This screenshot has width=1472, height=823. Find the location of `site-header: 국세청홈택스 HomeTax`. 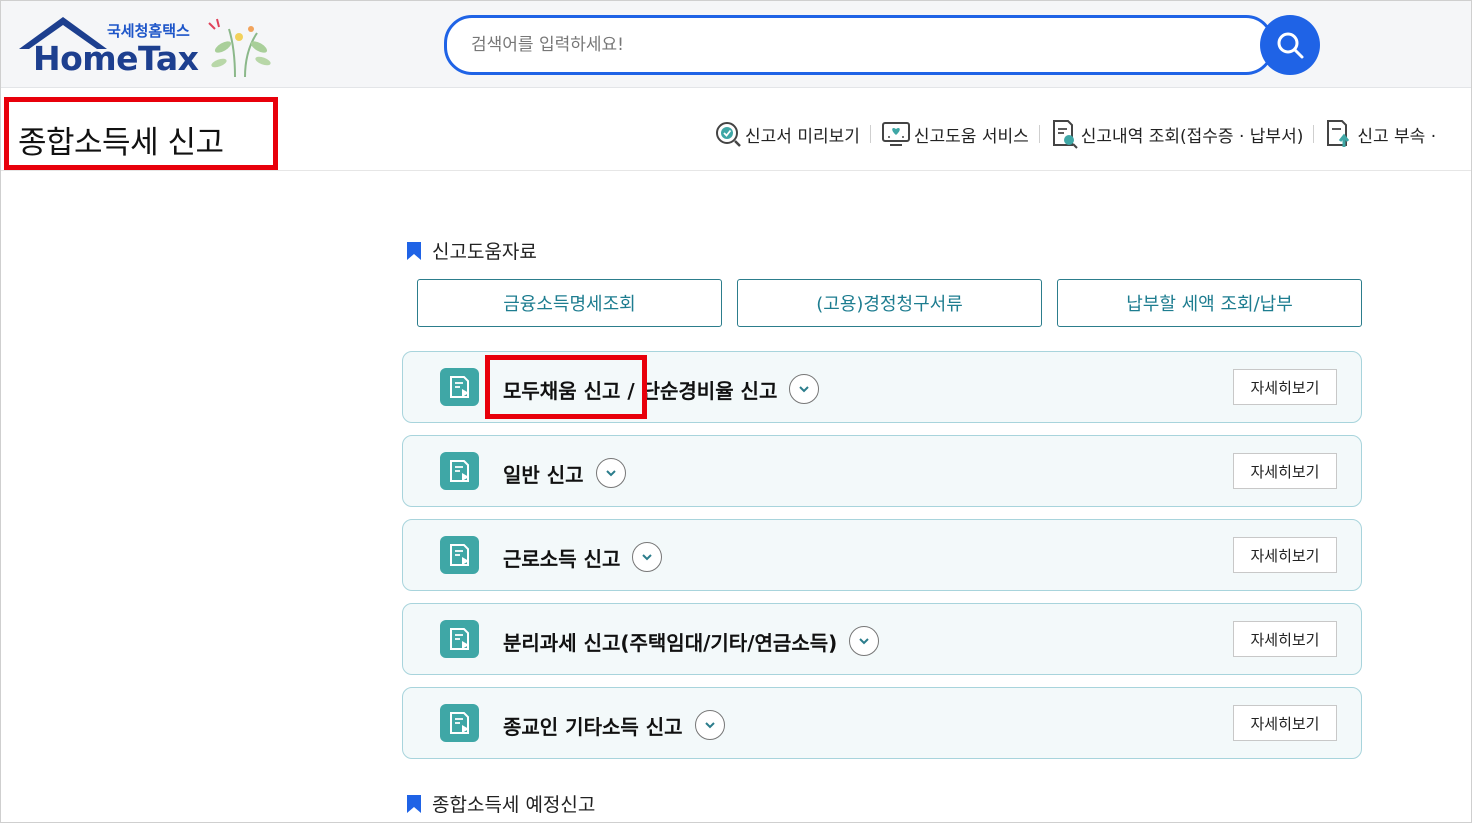

site-header: 국세청홈택스 HomeTax is located at coordinates (736, 44).